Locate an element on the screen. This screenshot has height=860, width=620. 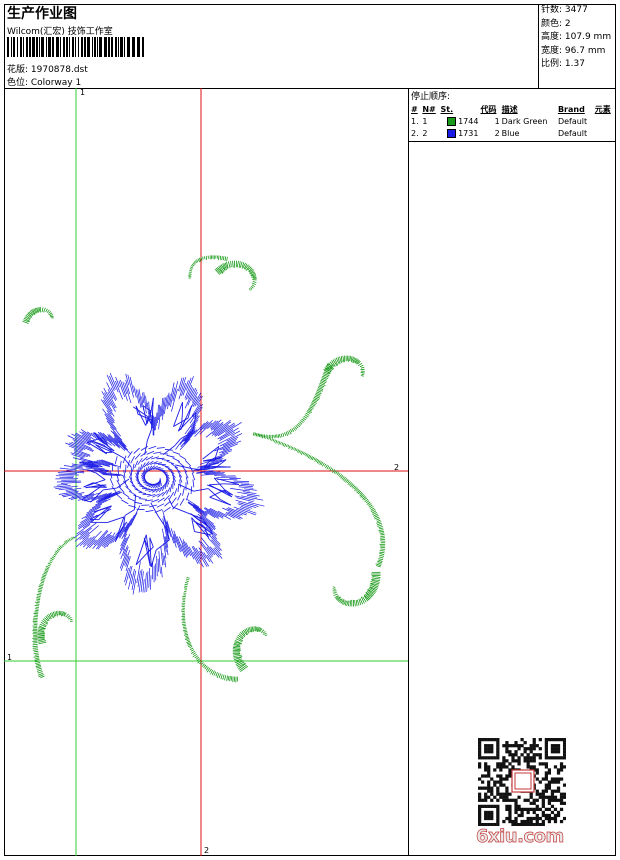
row-stitch-cell: 1744 is located at coordinates (460, 121).